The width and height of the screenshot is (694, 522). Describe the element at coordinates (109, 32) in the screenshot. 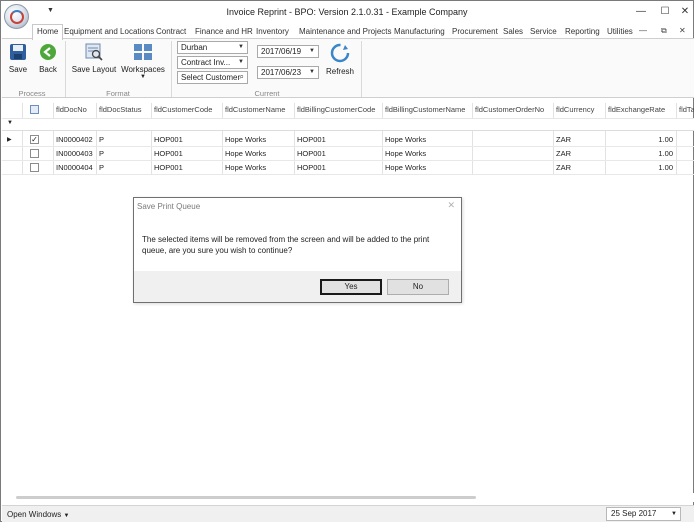

I see `tab-equipment-and-locations: Equipment and Locations` at that location.